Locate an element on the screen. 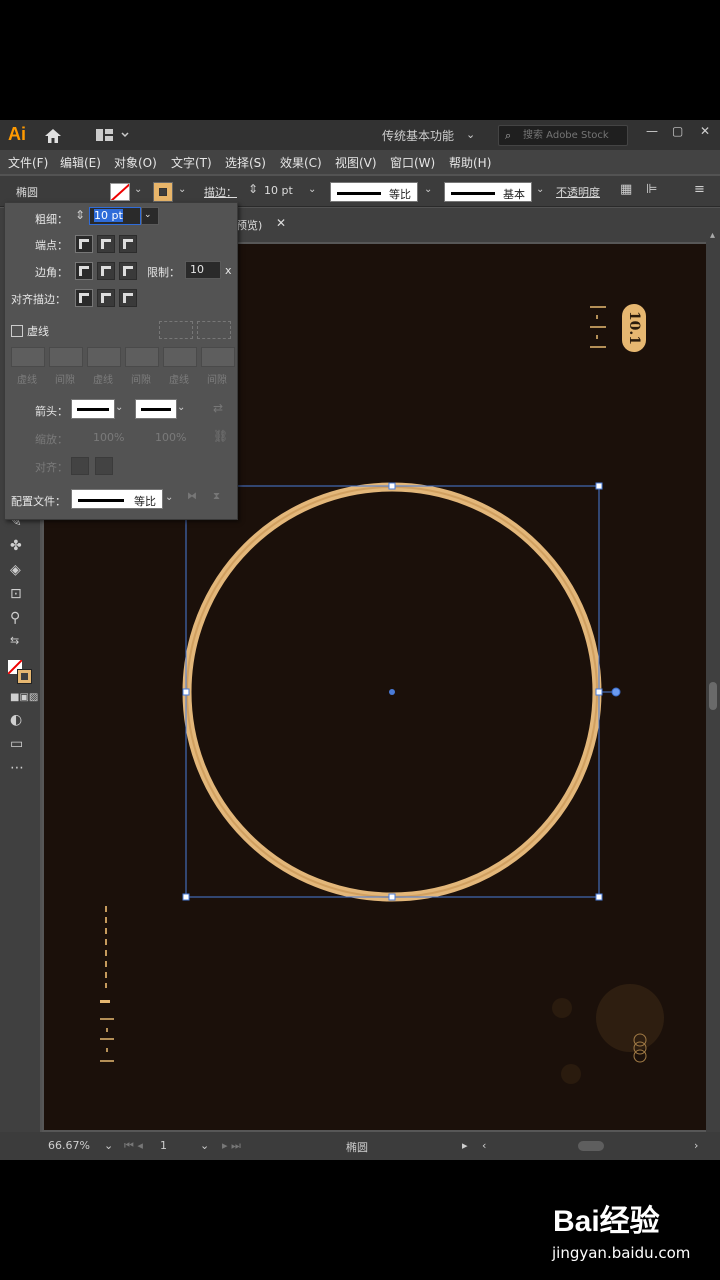  menu-effect: 效果(C) is located at coordinates (301, 162).